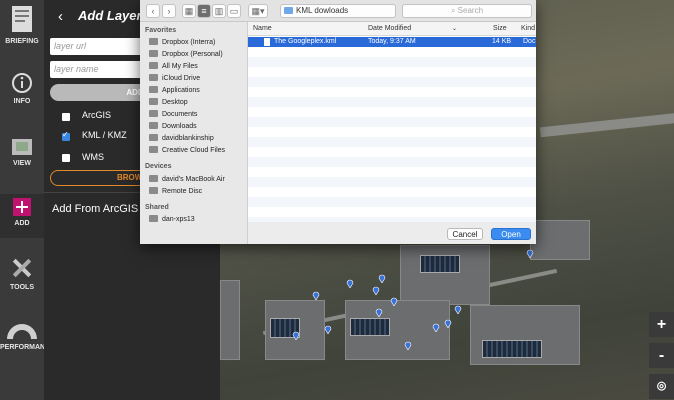 This screenshot has width=674, height=400. I want to click on disc-icon, so click(153, 190).